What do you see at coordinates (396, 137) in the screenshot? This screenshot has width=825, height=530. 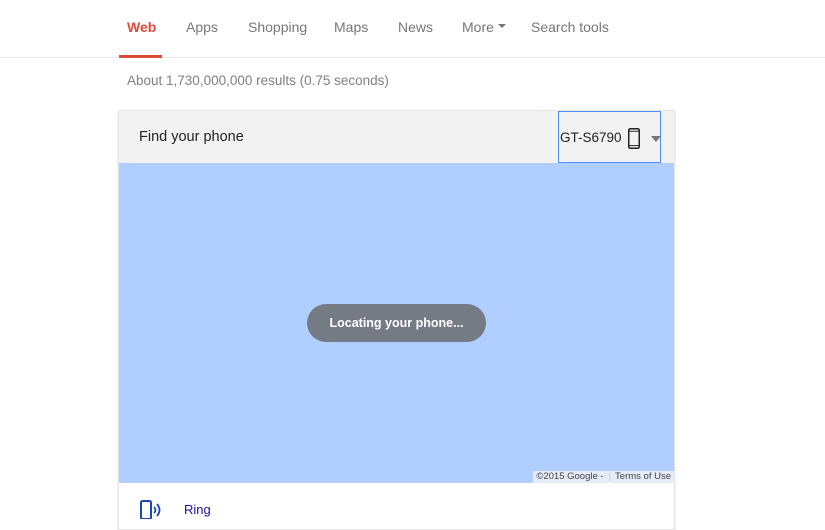 I see `card-header: Find your phone GT-S6790` at bounding box center [396, 137].